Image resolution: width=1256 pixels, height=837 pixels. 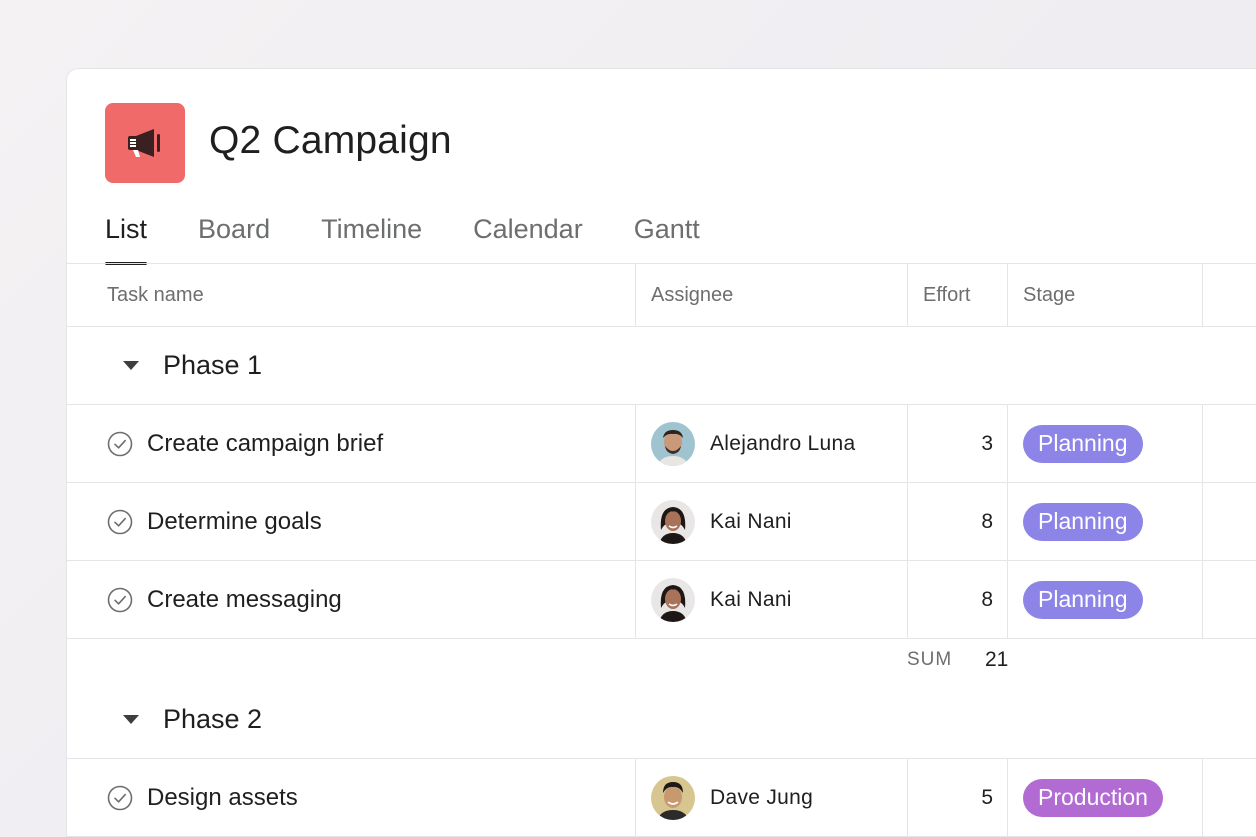 I want to click on tab-timeline: Timeline, so click(x=371, y=237).